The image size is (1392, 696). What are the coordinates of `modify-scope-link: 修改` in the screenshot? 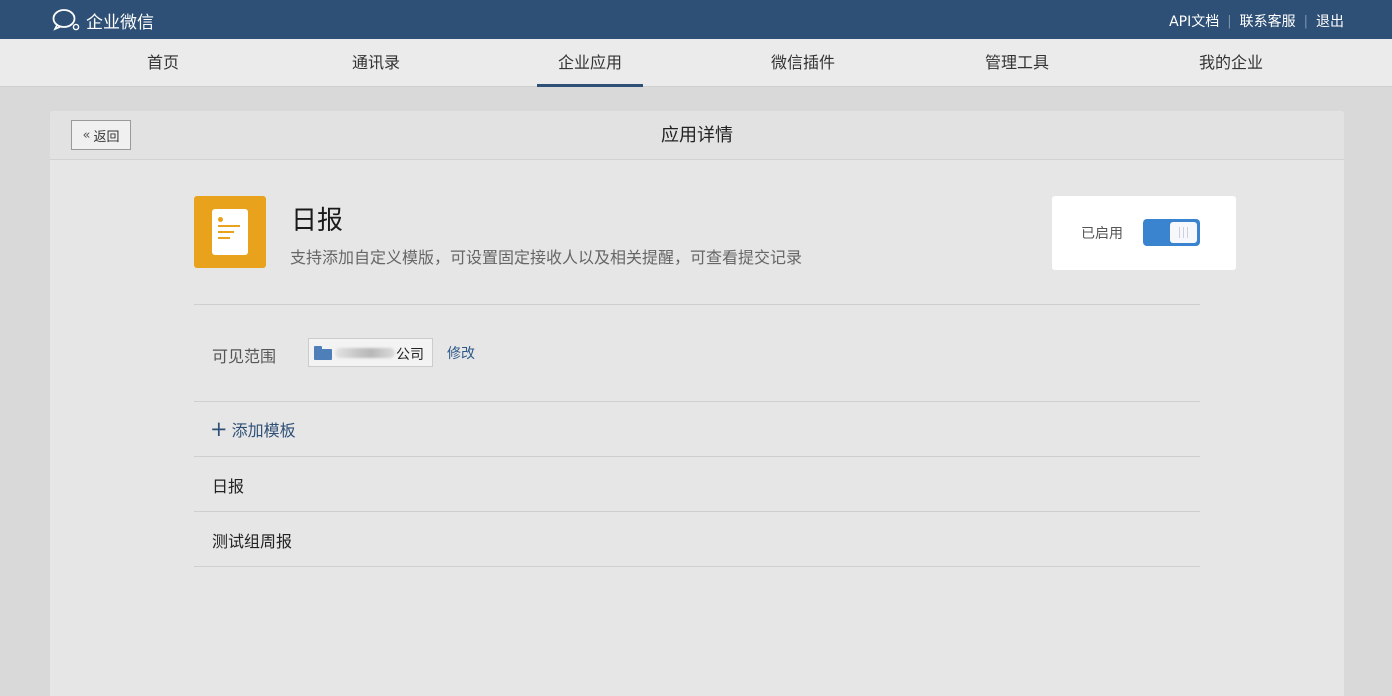 It's located at (461, 353).